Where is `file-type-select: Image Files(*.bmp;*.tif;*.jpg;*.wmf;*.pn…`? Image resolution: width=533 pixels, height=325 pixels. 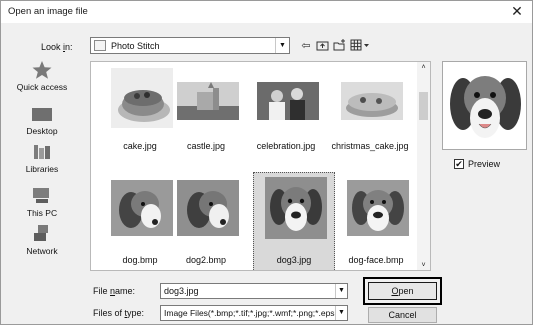 file-type-select: Image Files(*.bmp;*.tif;*.jpg;*.wmf;*.pn… is located at coordinates (254, 313).